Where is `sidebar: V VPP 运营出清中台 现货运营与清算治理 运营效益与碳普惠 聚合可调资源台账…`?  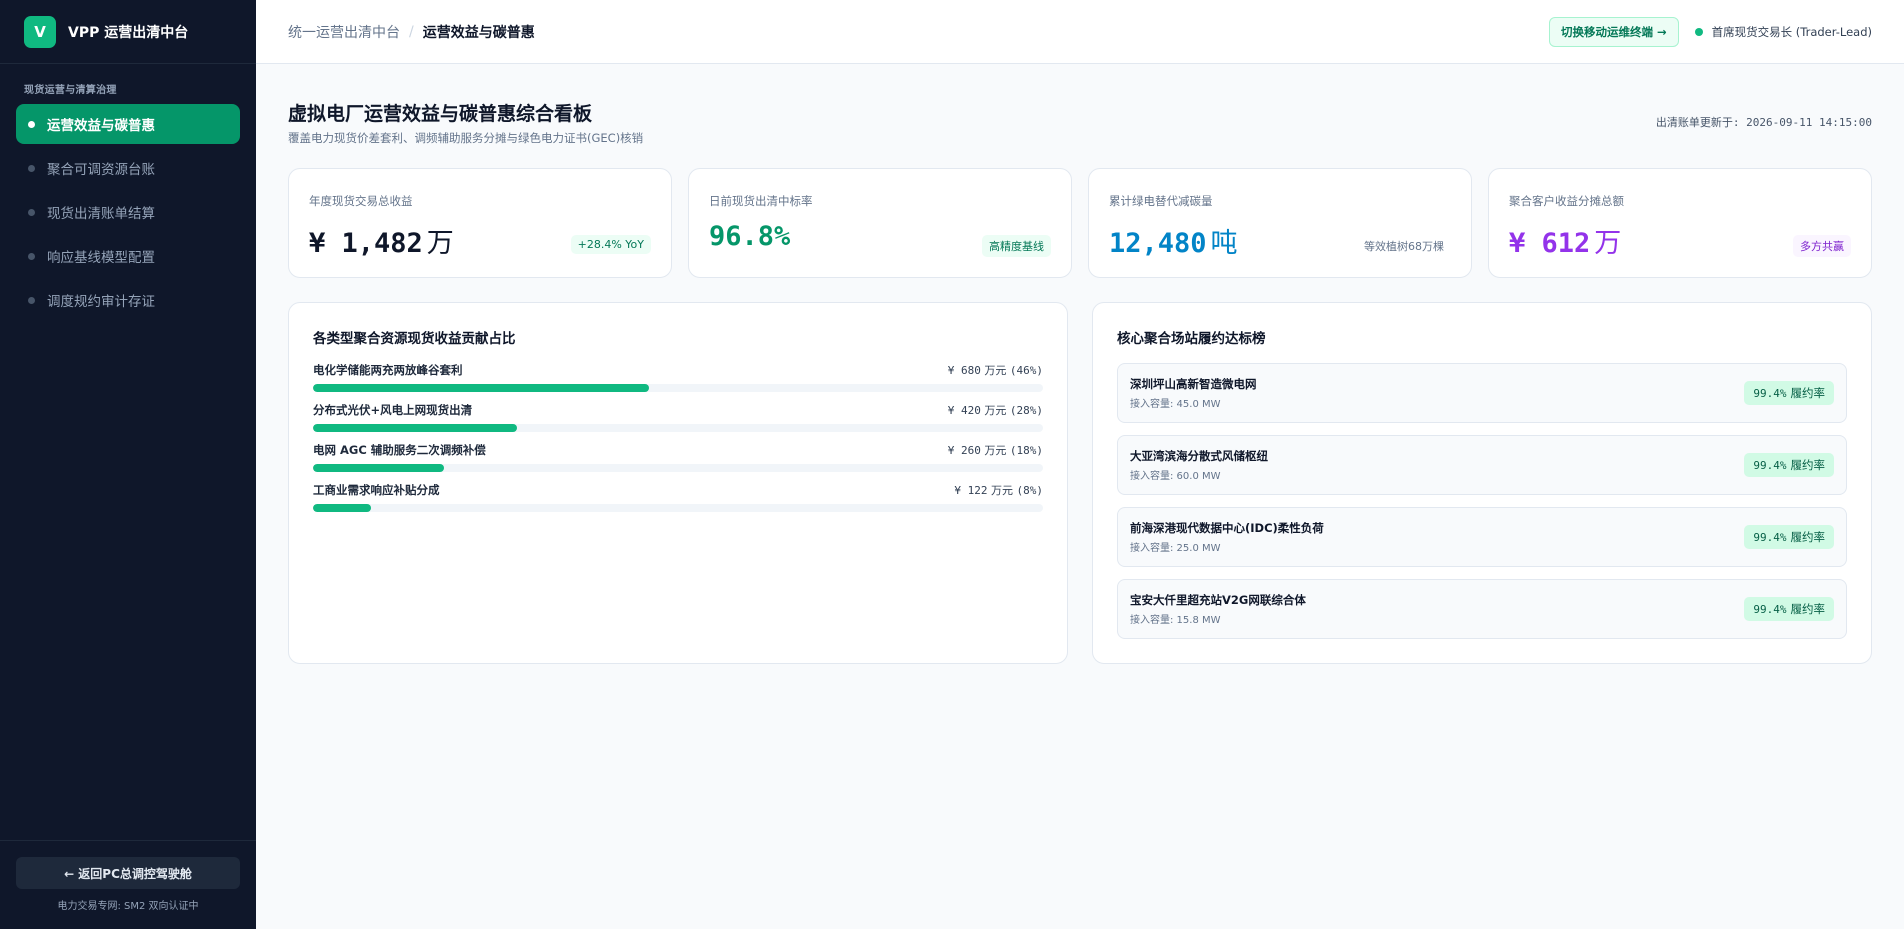
sidebar: V VPP 运营出清中台 现货运营与清算治理 运营效益与碳普惠 聚合可调资源台账… is located at coordinates (128, 464).